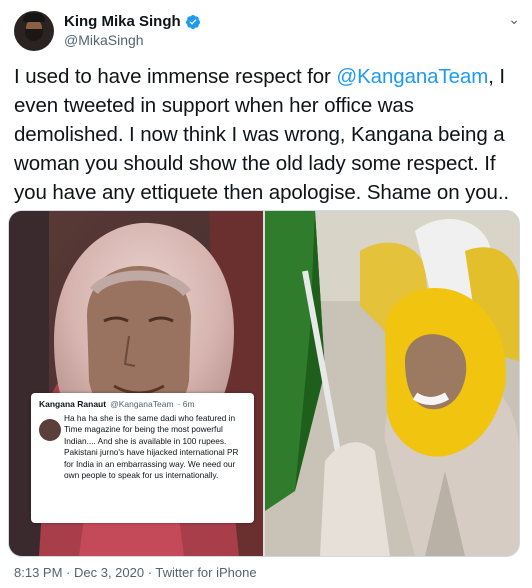 This screenshot has height=588, width=532. I want to click on tweet-date: Dec 3, 2020, so click(109, 572).